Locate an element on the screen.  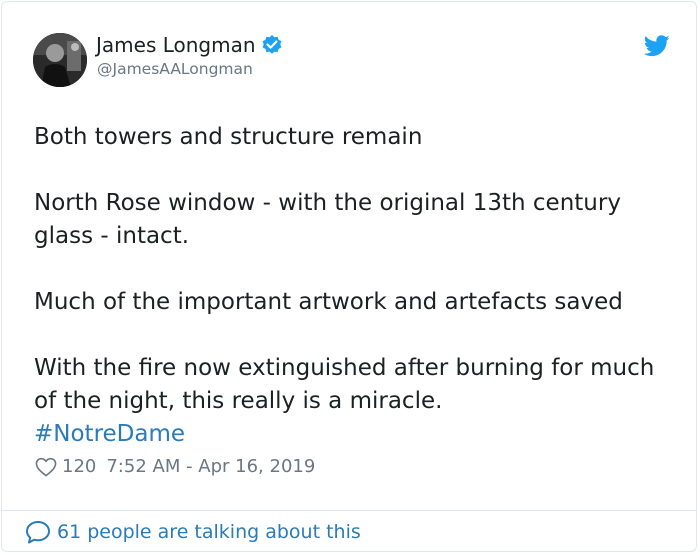
hashtag-link: #NotreDame is located at coordinates (109, 434).